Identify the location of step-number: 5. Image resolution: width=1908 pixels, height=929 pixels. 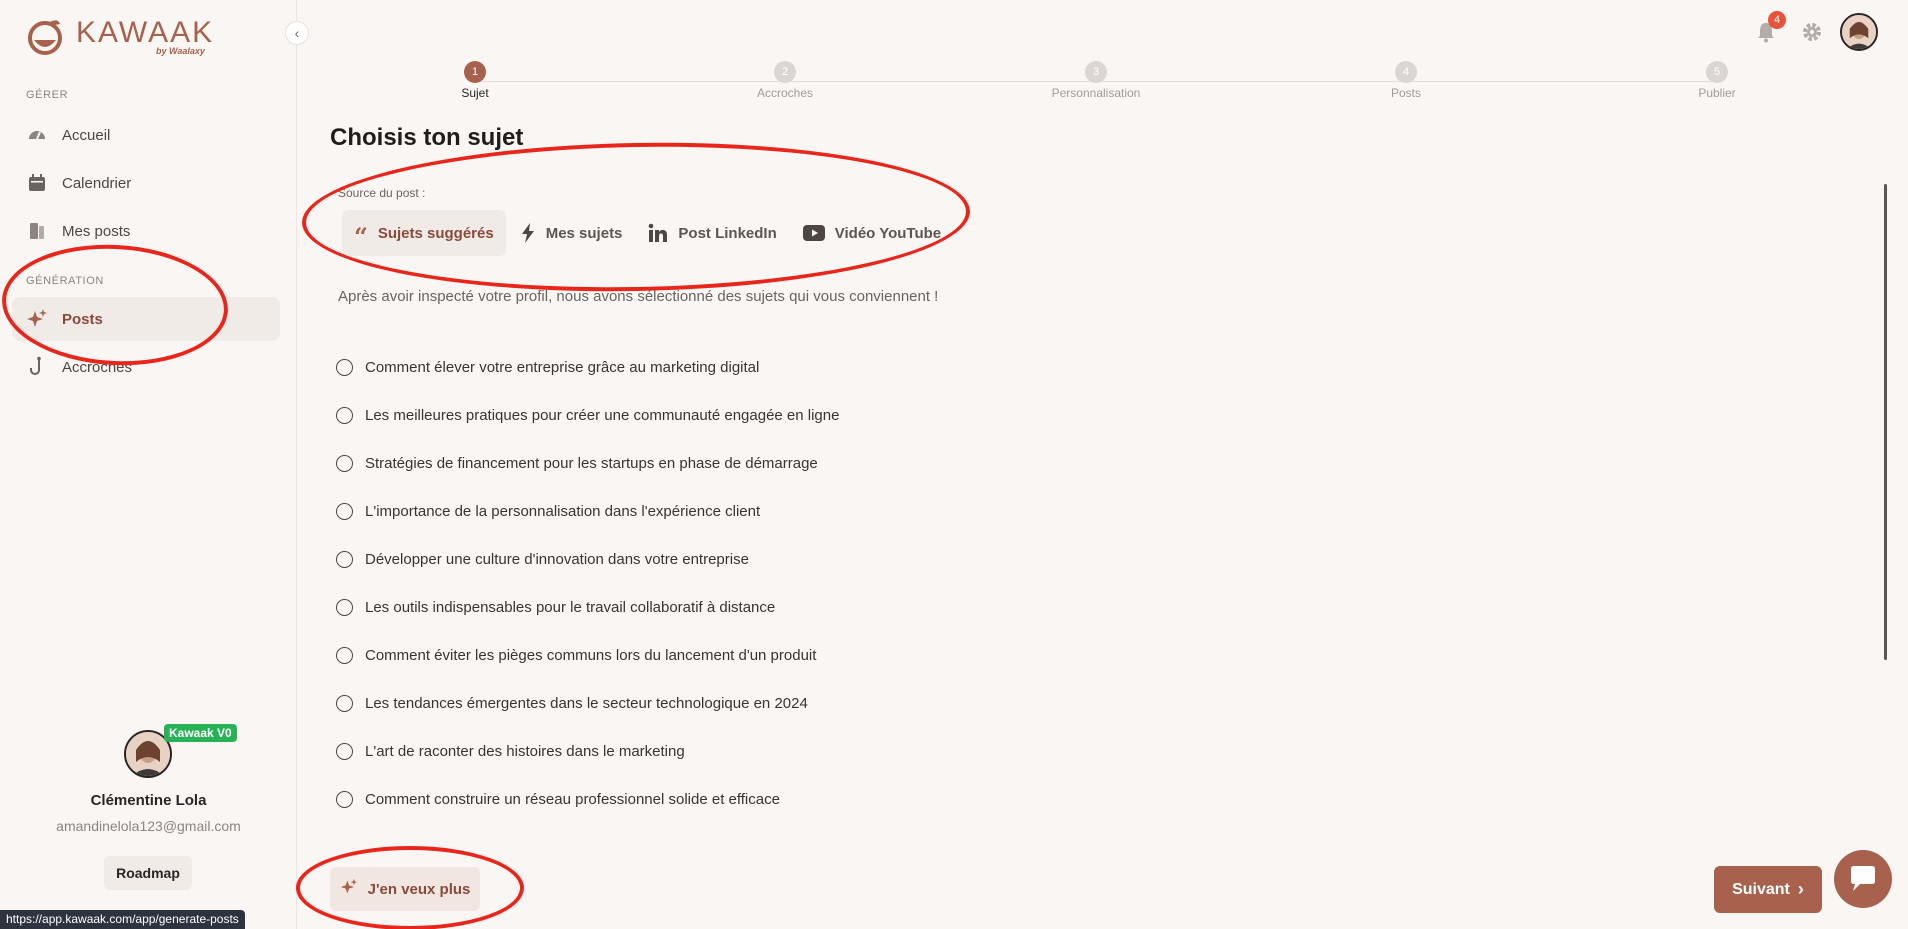
(1717, 72).